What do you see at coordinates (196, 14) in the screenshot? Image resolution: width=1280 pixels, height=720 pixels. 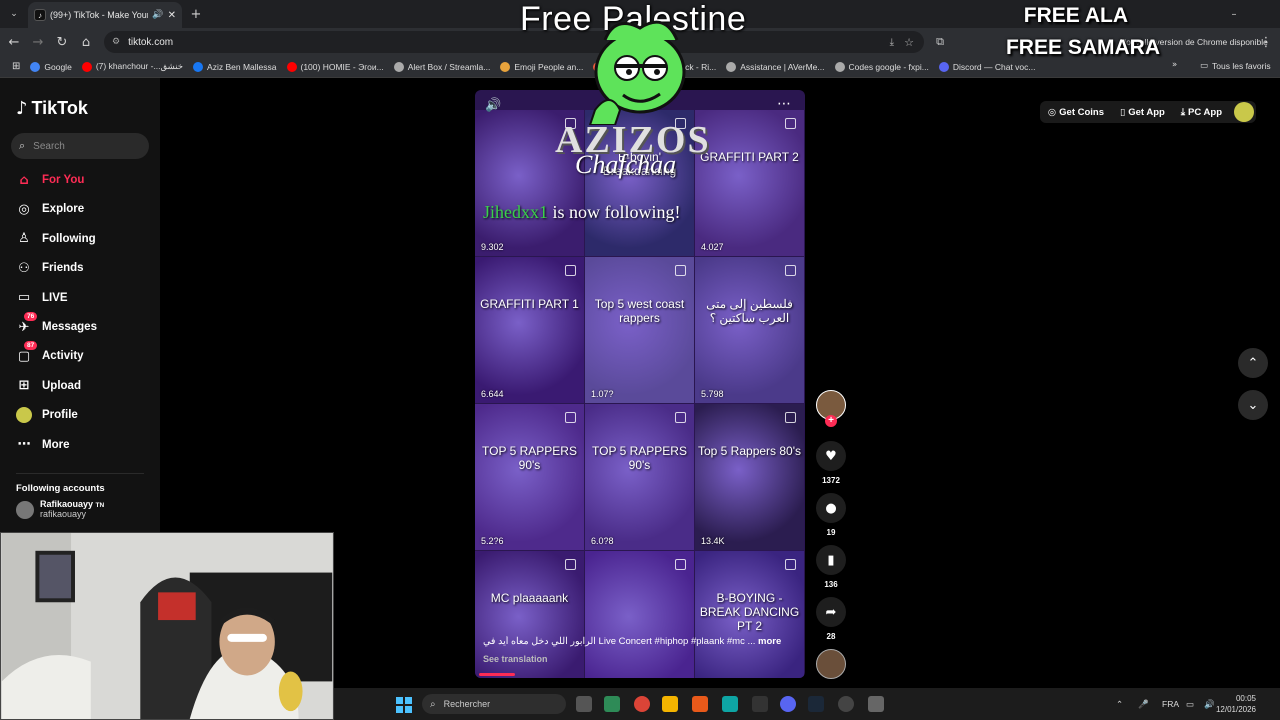 I see `new-tab-button: +` at bounding box center [196, 14].